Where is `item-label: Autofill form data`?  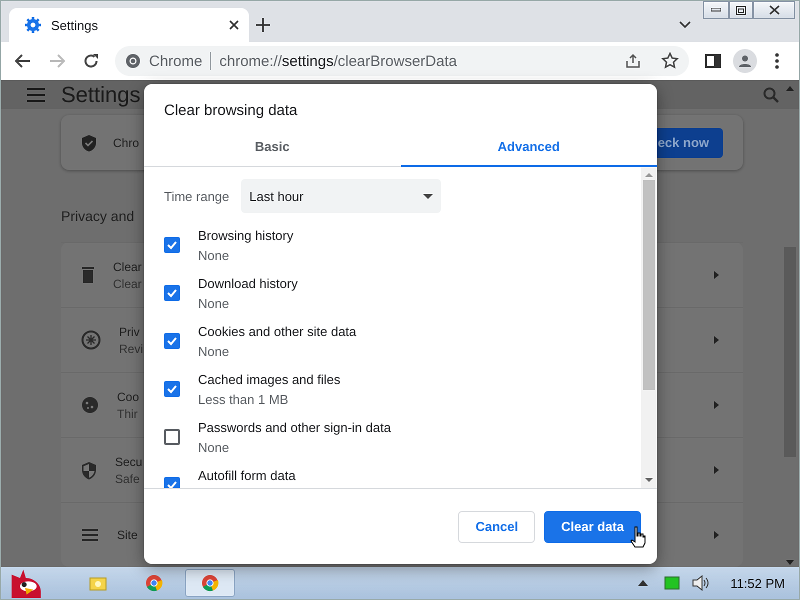
item-label: Autofill form data is located at coordinates (247, 475).